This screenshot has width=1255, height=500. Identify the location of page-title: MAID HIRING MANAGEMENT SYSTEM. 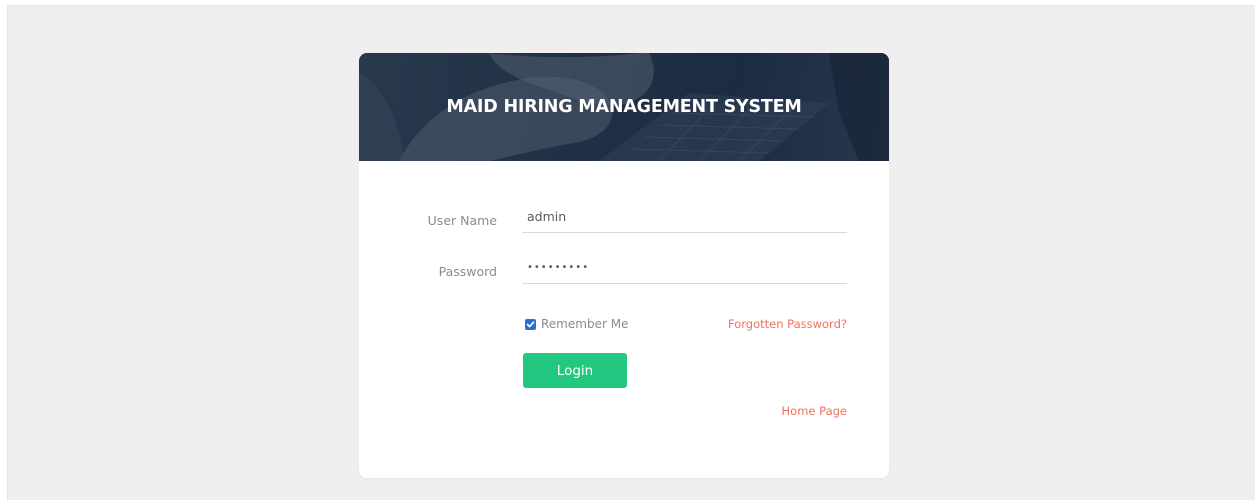
(624, 107).